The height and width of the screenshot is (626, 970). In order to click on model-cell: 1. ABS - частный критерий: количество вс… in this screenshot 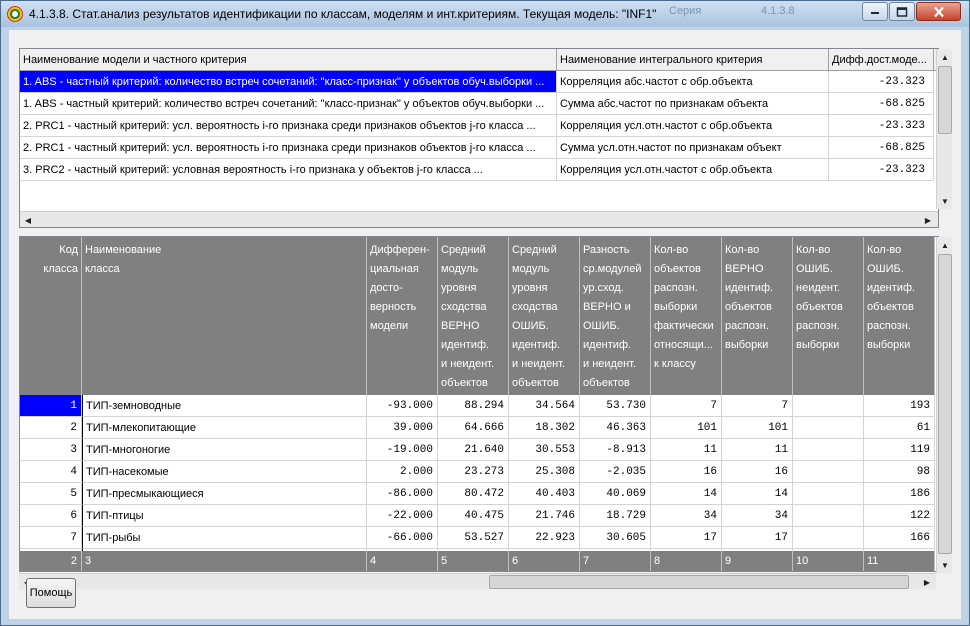, I will do `click(288, 104)`.